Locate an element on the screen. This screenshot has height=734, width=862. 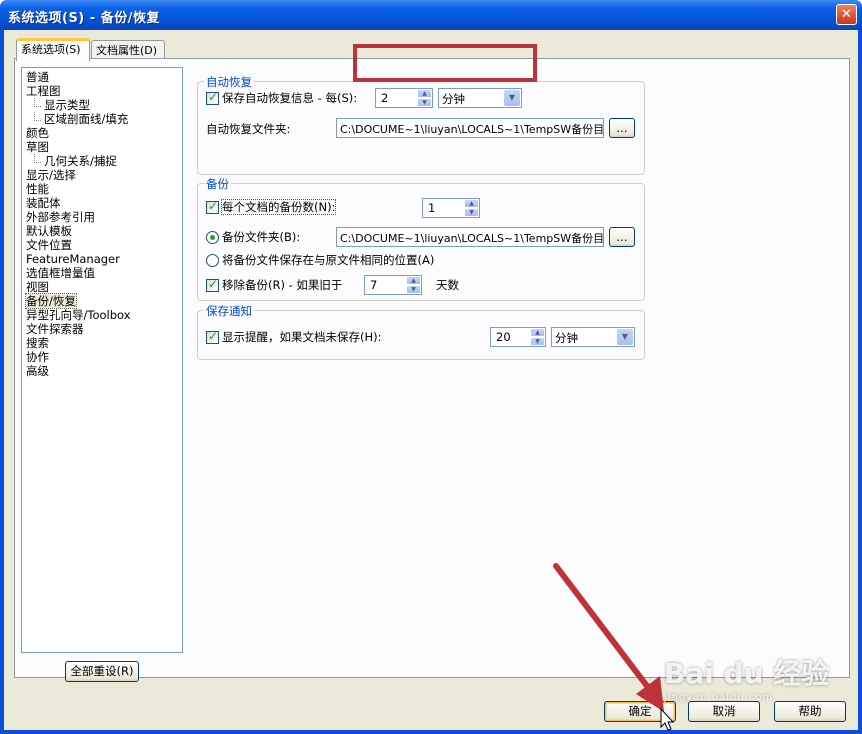
tree-item-label: 异型孔向导/Toolbox is located at coordinates (78, 315).